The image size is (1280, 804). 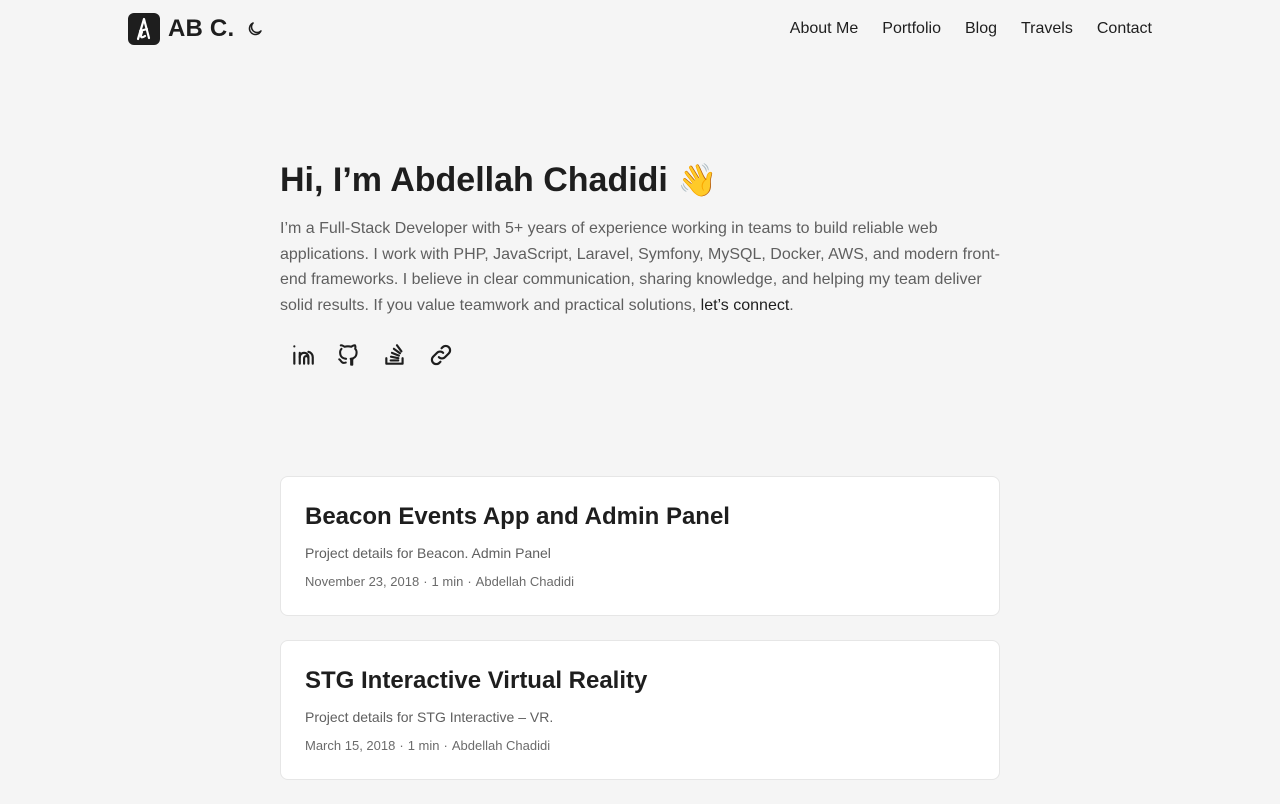 I want to click on hero-description-end: ., so click(x=791, y=305).